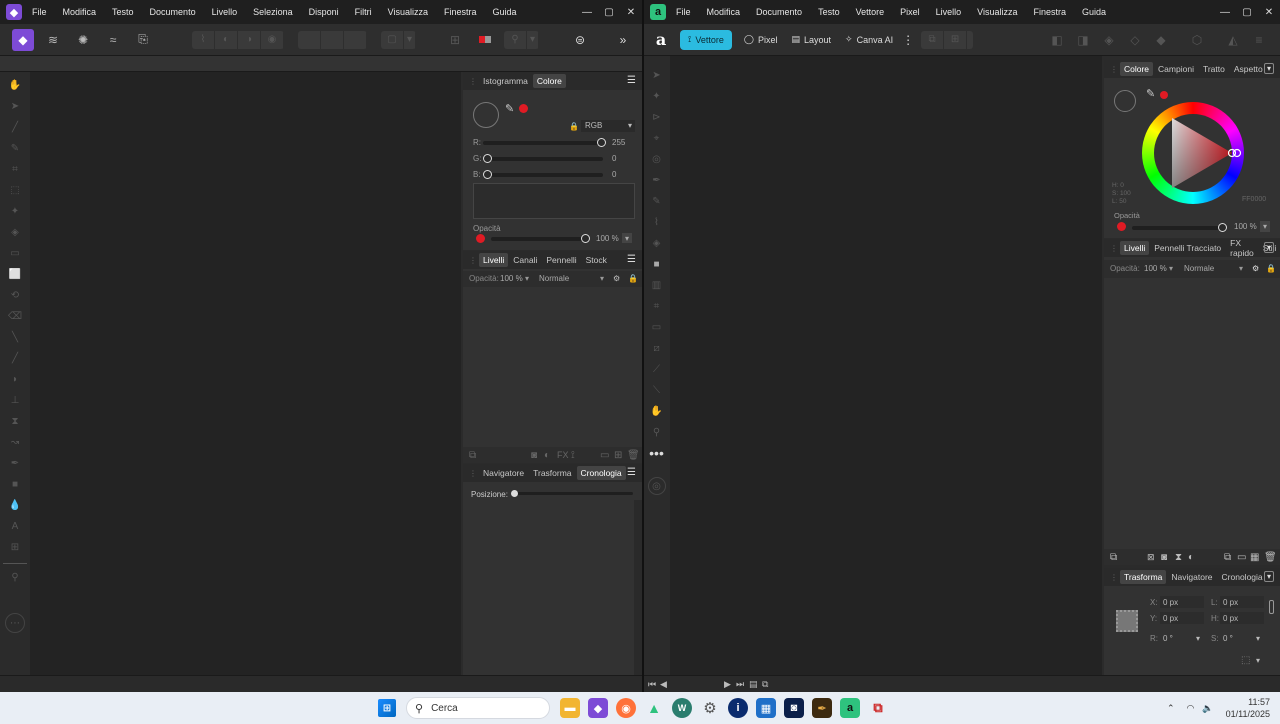 The image size is (1280, 724). What do you see at coordinates (1225, 12) in the screenshot?
I see `designer-minimize-button: —` at bounding box center [1225, 12].